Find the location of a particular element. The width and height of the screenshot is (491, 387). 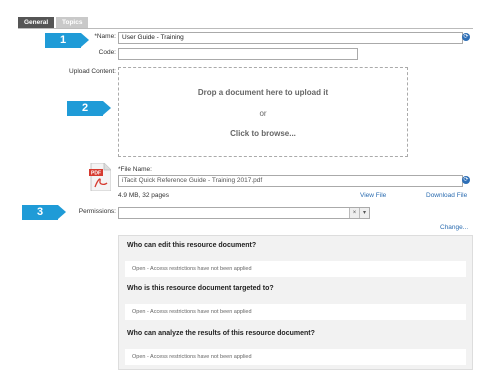

dropzone-text-or: or is located at coordinates (263, 113).